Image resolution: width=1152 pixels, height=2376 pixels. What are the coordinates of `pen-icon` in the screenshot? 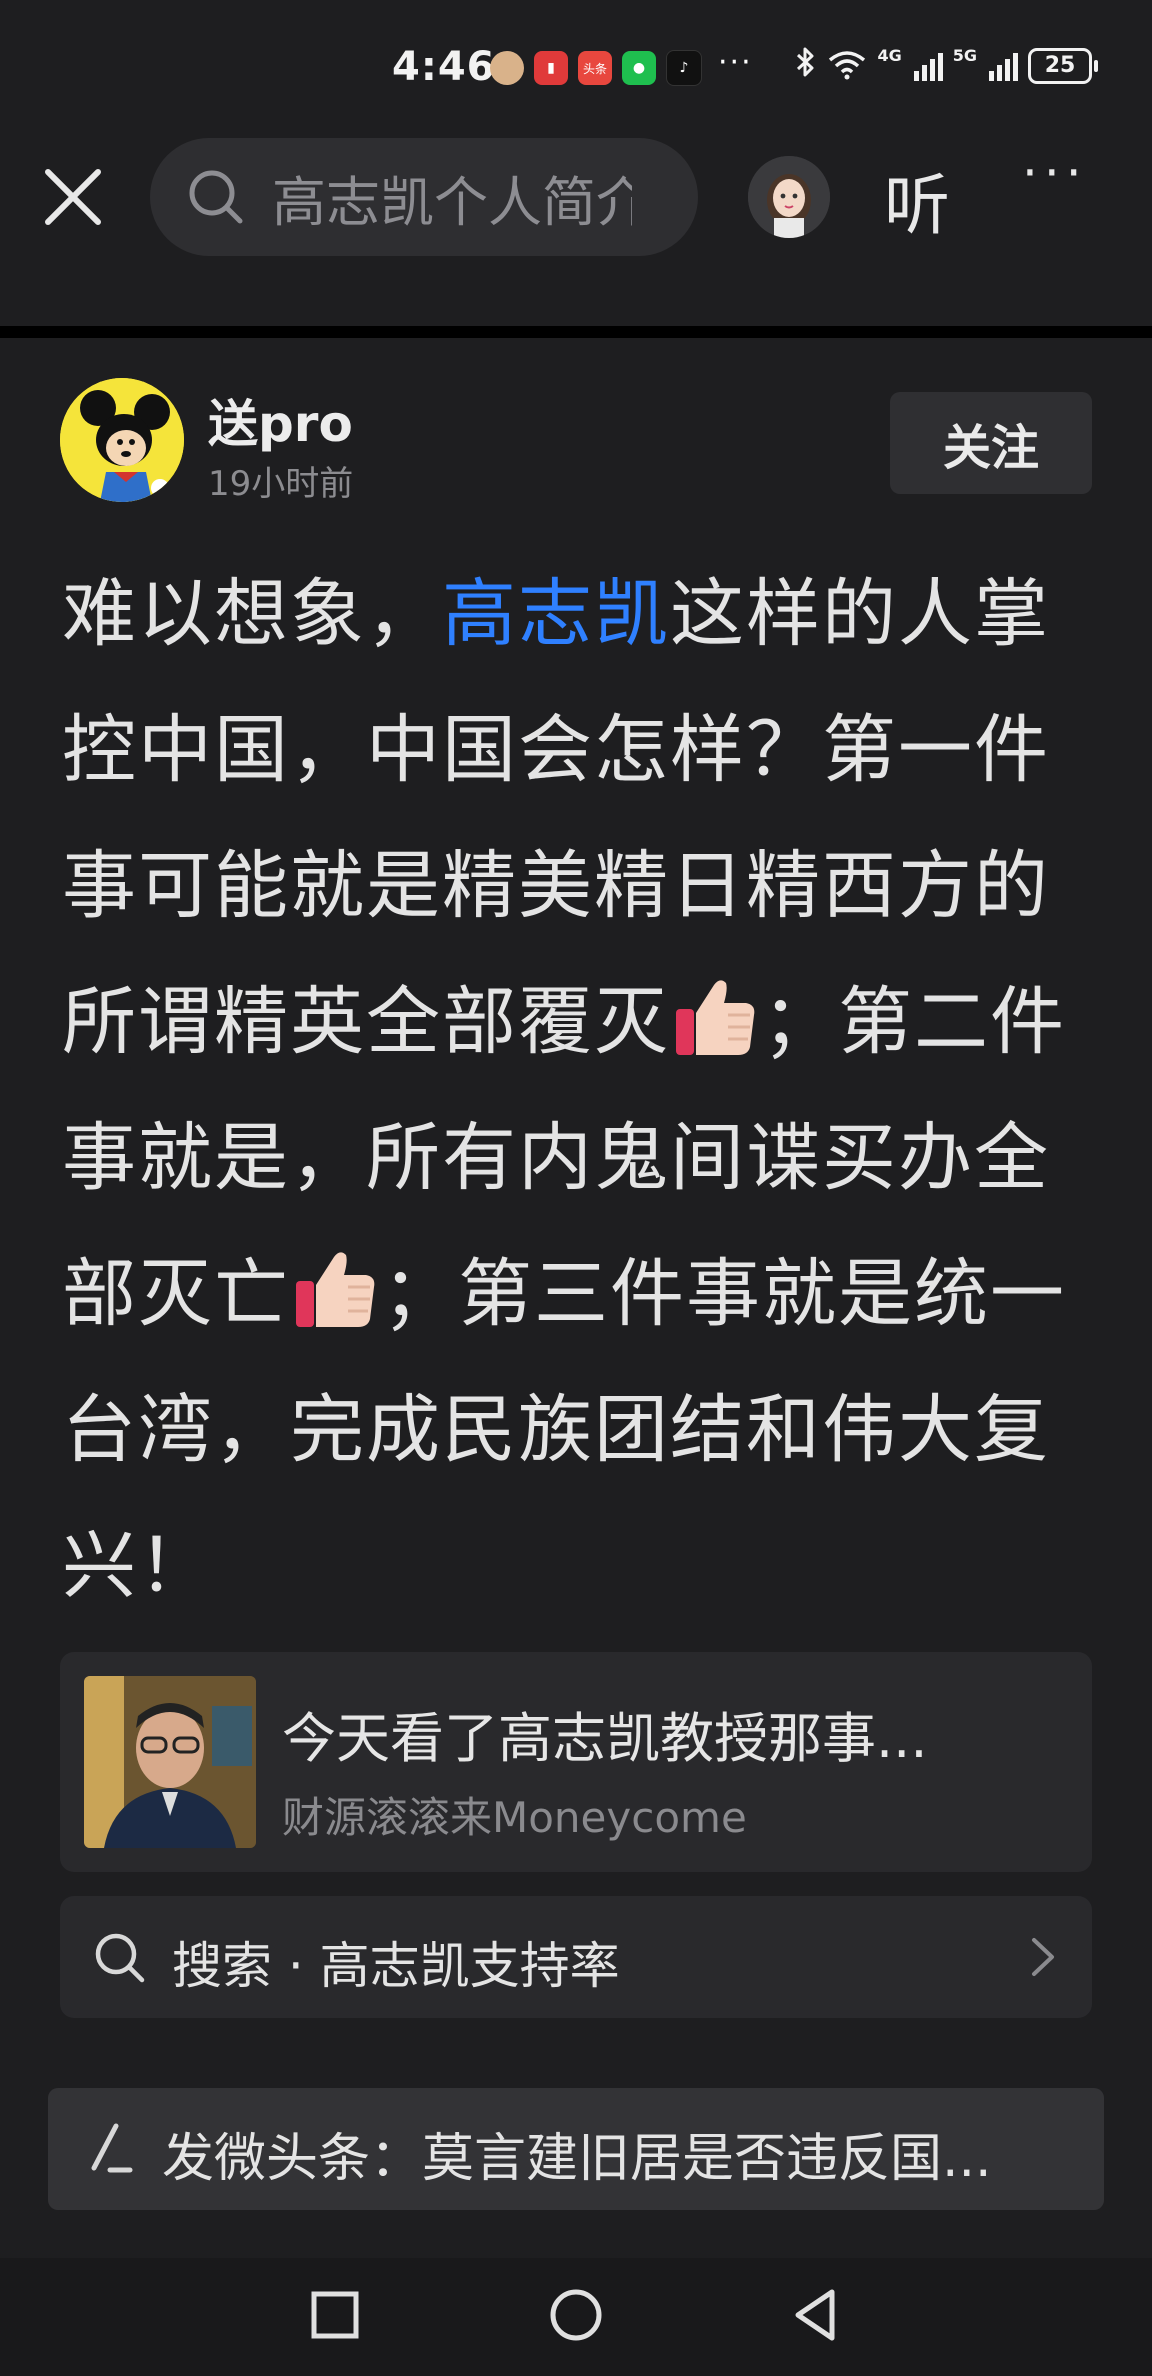 It's located at (113, 2149).